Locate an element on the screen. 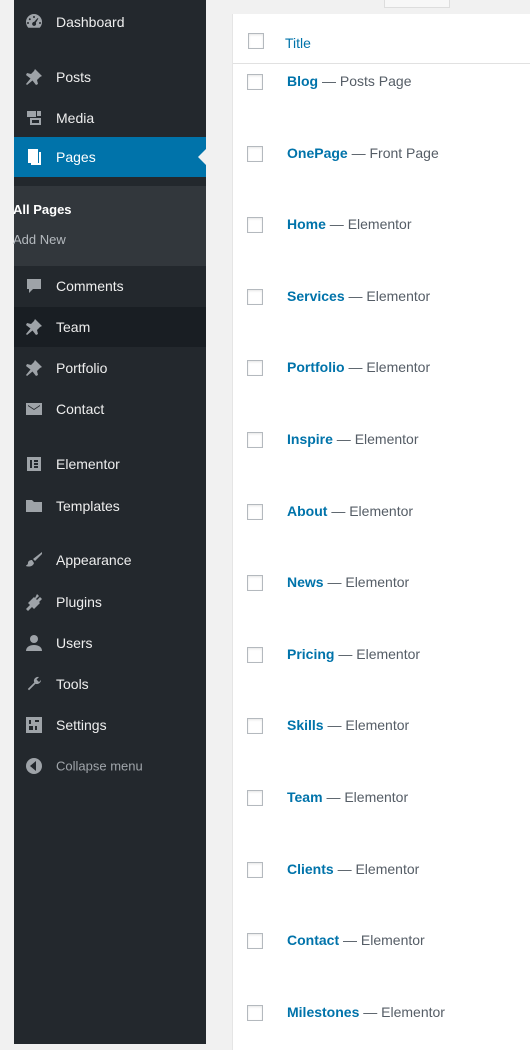  page-title-link: Team is located at coordinates (305, 797).